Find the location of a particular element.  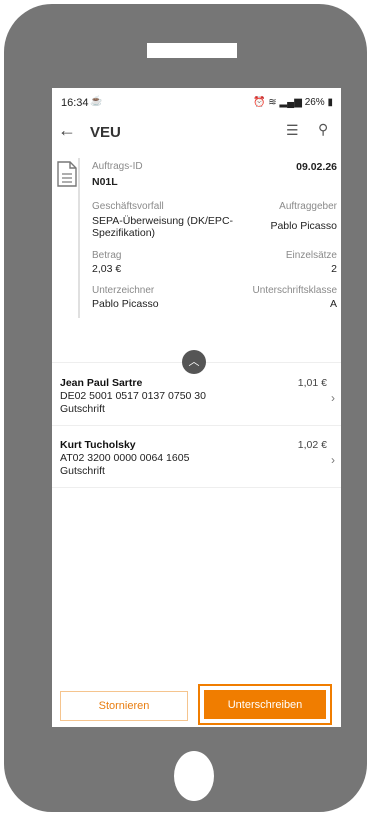

payment-amount: 1,02 € is located at coordinates (312, 445).